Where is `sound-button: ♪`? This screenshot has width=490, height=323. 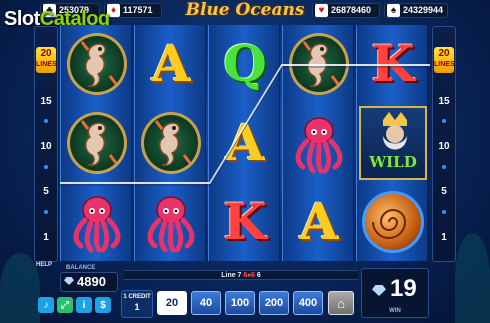 sound-button: ♪ is located at coordinates (46, 305).